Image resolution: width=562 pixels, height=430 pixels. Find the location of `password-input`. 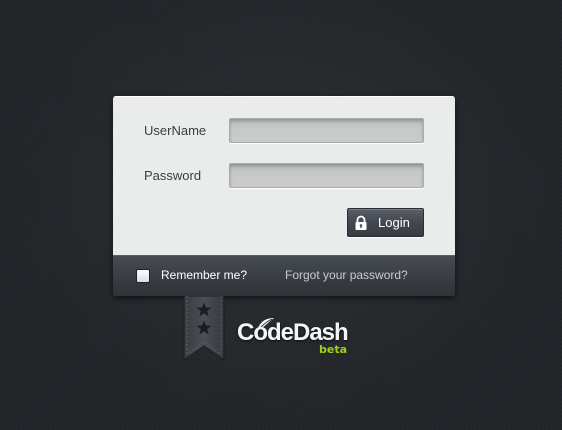

password-input is located at coordinates (326, 175).